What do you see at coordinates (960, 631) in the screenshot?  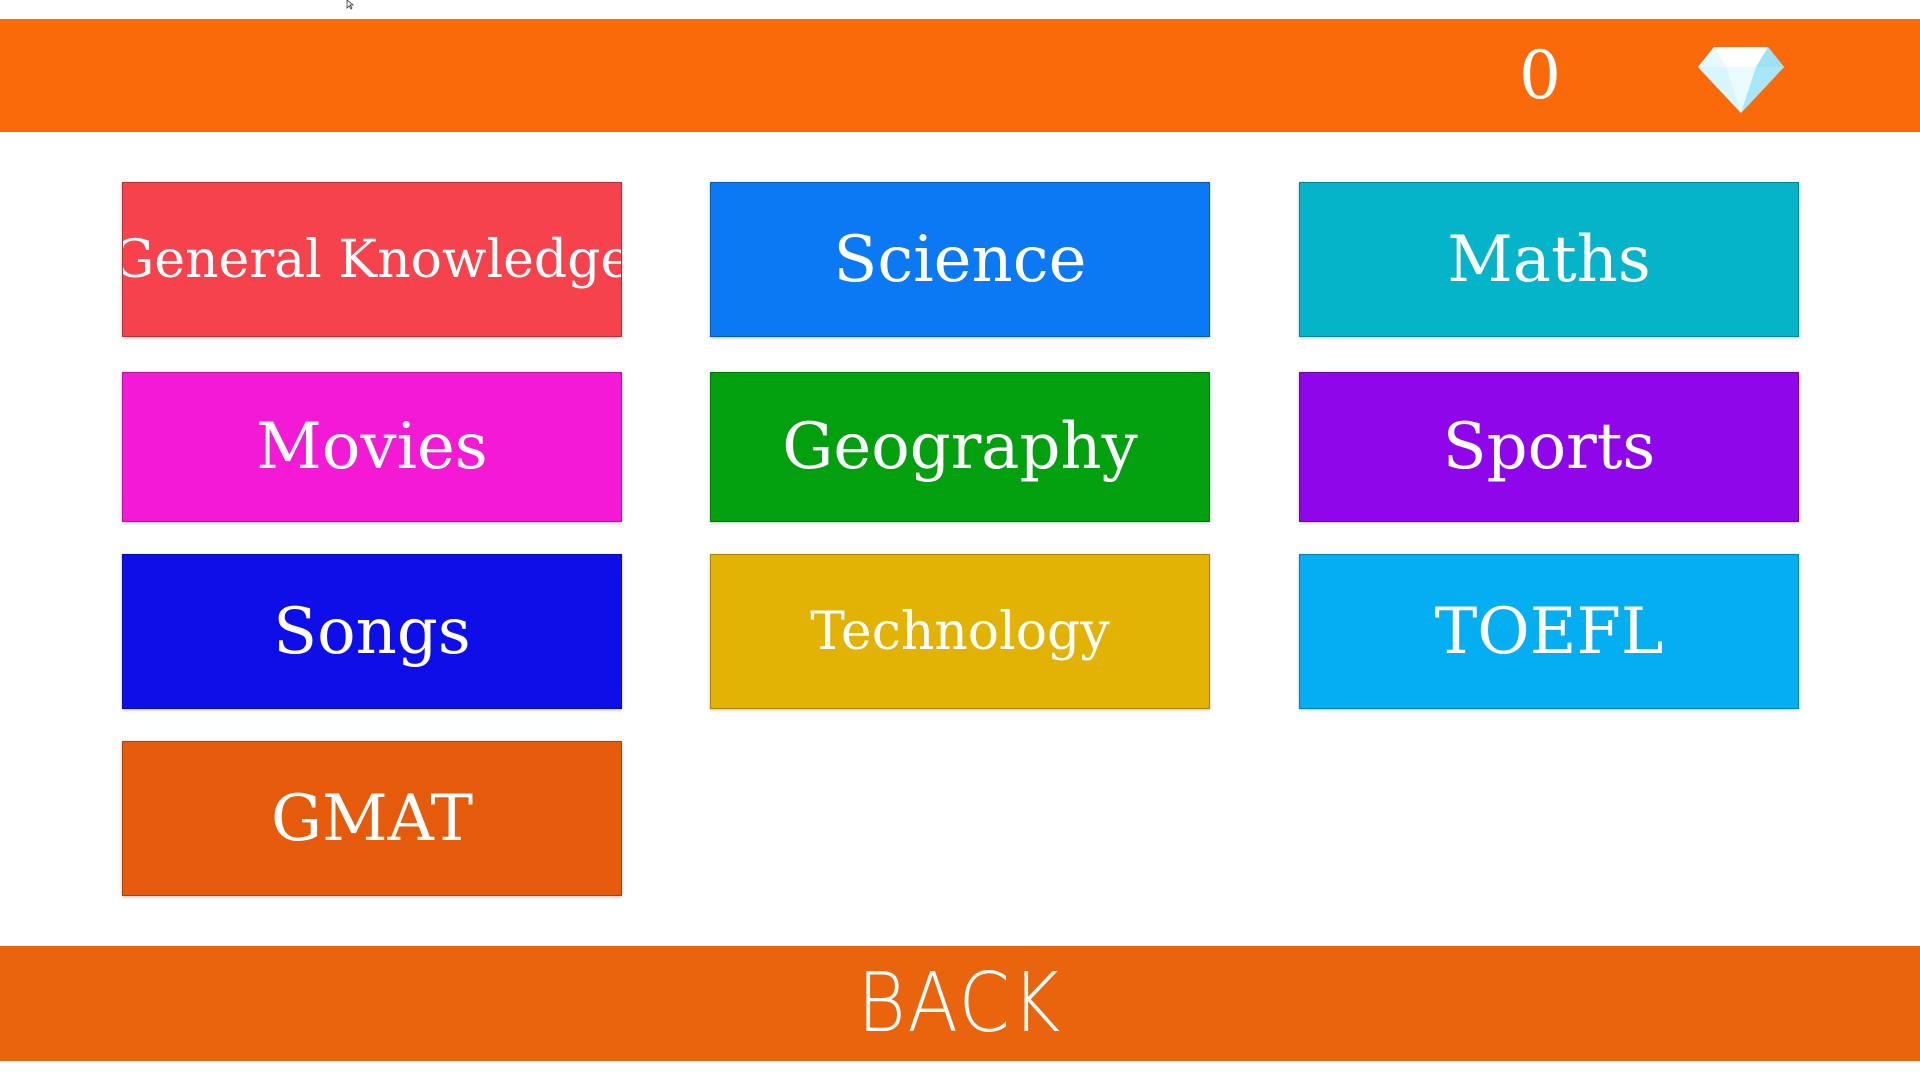 I see `category-button-technology: Technology` at bounding box center [960, 631].